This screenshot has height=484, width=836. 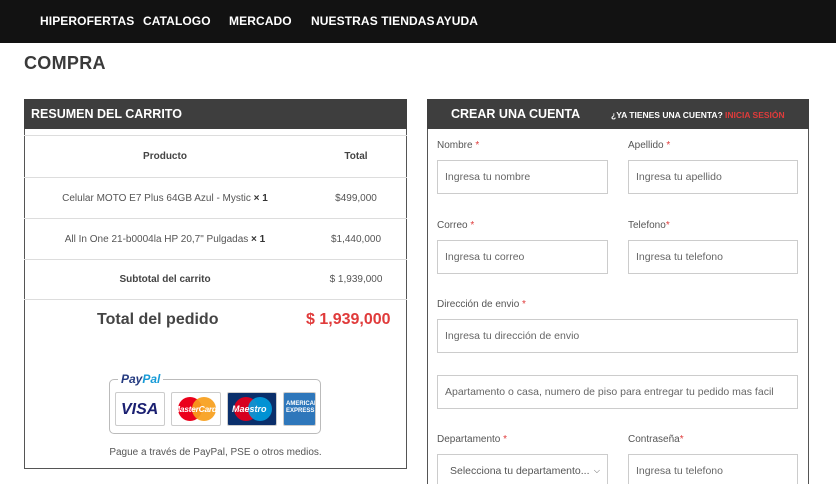 I want to click on subtotal-label: Subtotal del carrito, so click(x=165, y=279).